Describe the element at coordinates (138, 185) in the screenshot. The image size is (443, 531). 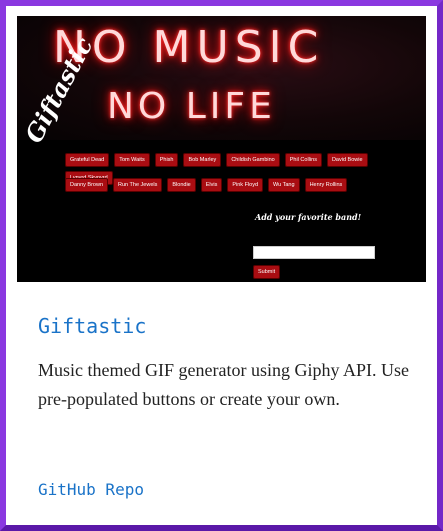
I see `band-button: Run The Jewels` at that location.